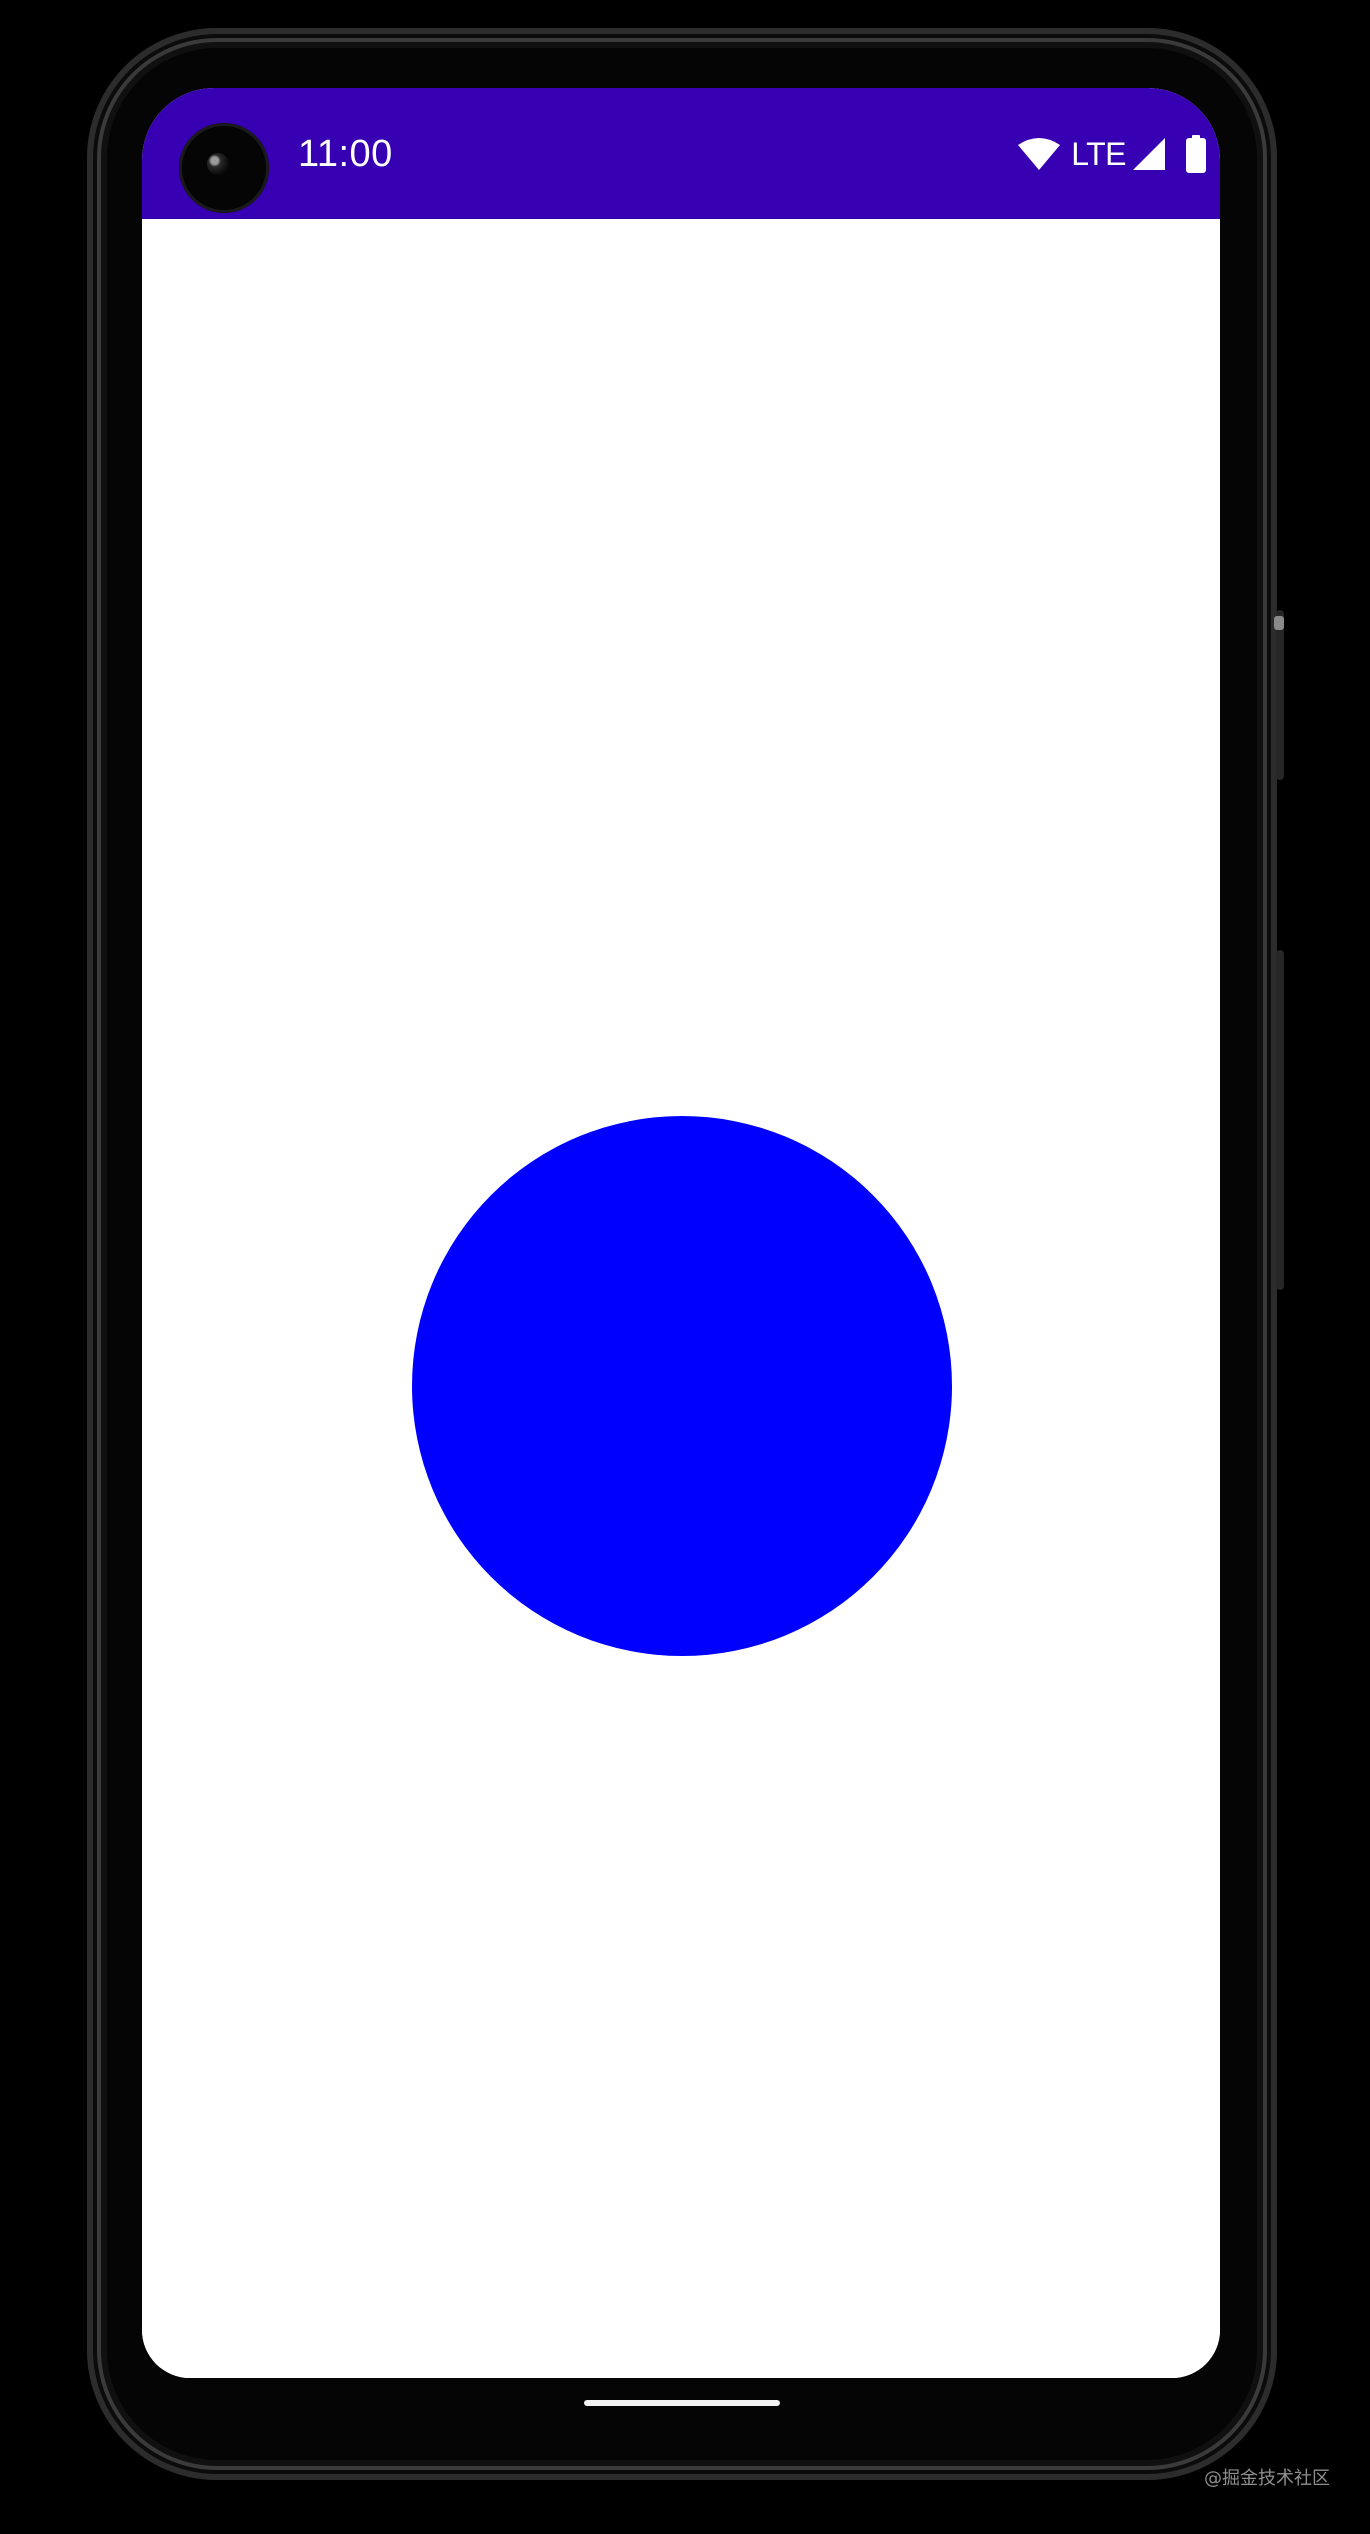 This screenshot has height=2534, width=1370. I want to click on power-button, so click(1280, 695).